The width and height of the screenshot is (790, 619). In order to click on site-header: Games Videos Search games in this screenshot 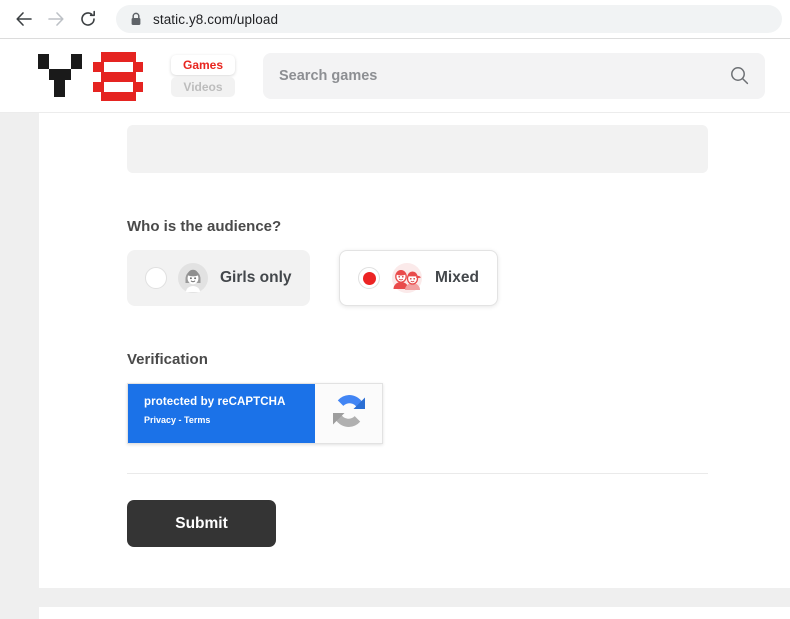, I will do `click(395, 76)`.